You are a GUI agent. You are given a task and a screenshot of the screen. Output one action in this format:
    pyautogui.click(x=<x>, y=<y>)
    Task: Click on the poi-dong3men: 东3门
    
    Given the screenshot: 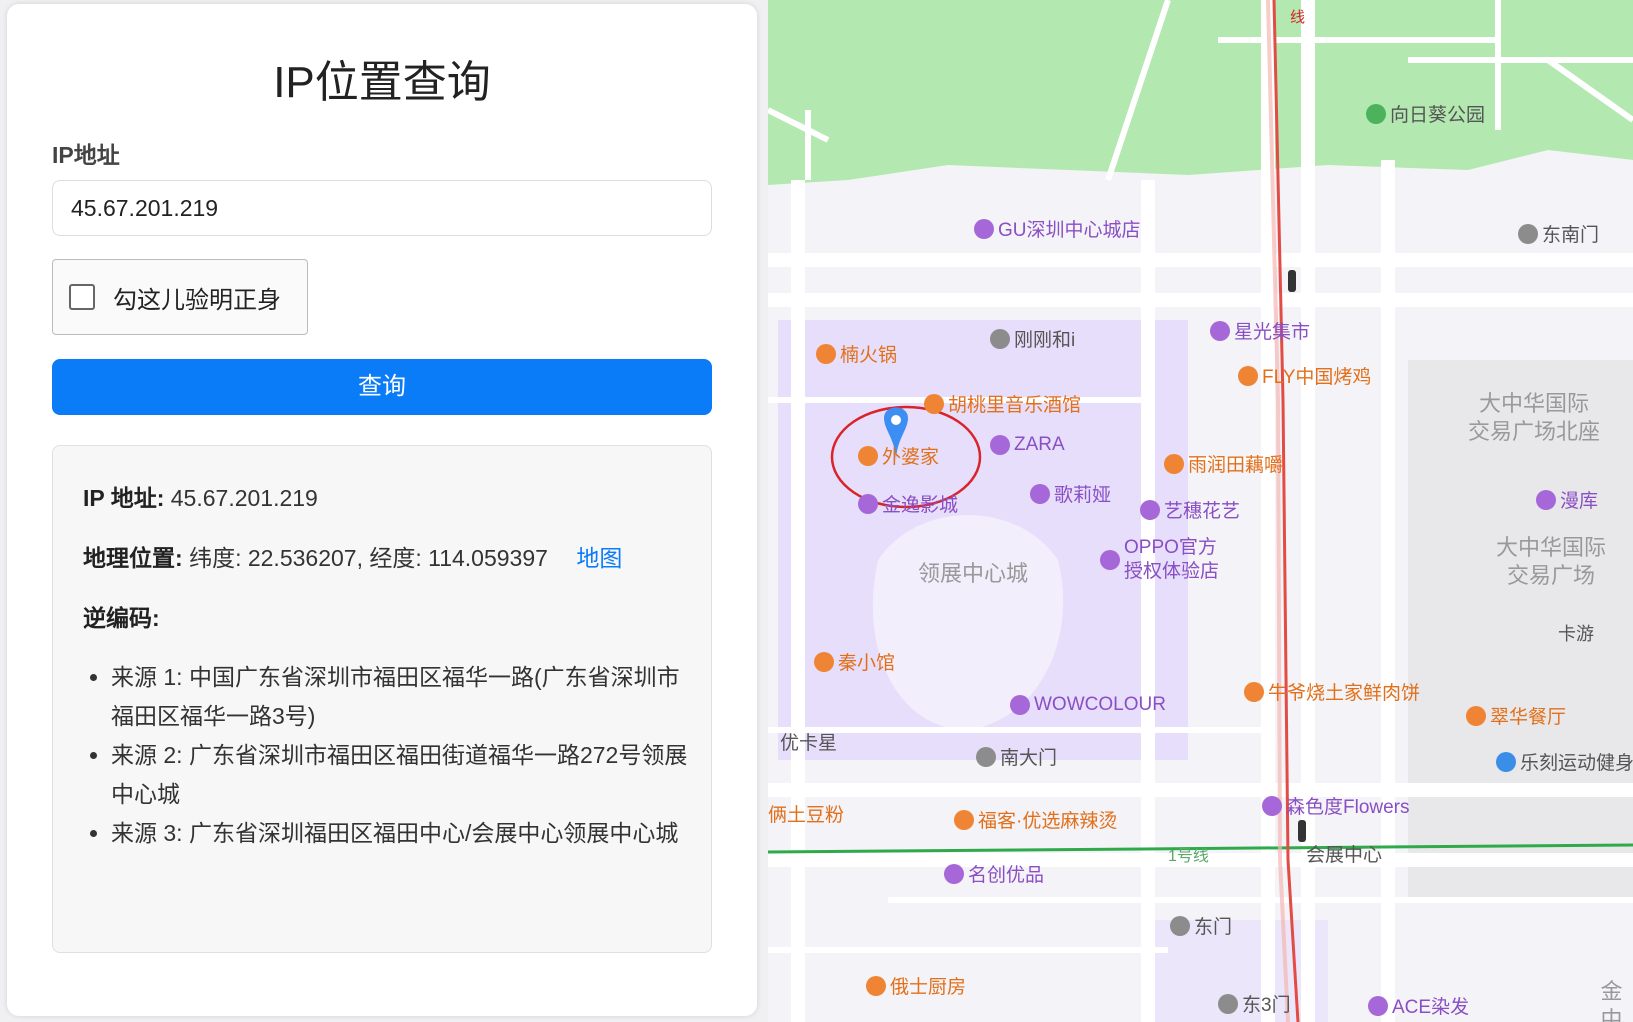 What is the action you would take?
    pyautogui.click(x=1254, y=1003)
    